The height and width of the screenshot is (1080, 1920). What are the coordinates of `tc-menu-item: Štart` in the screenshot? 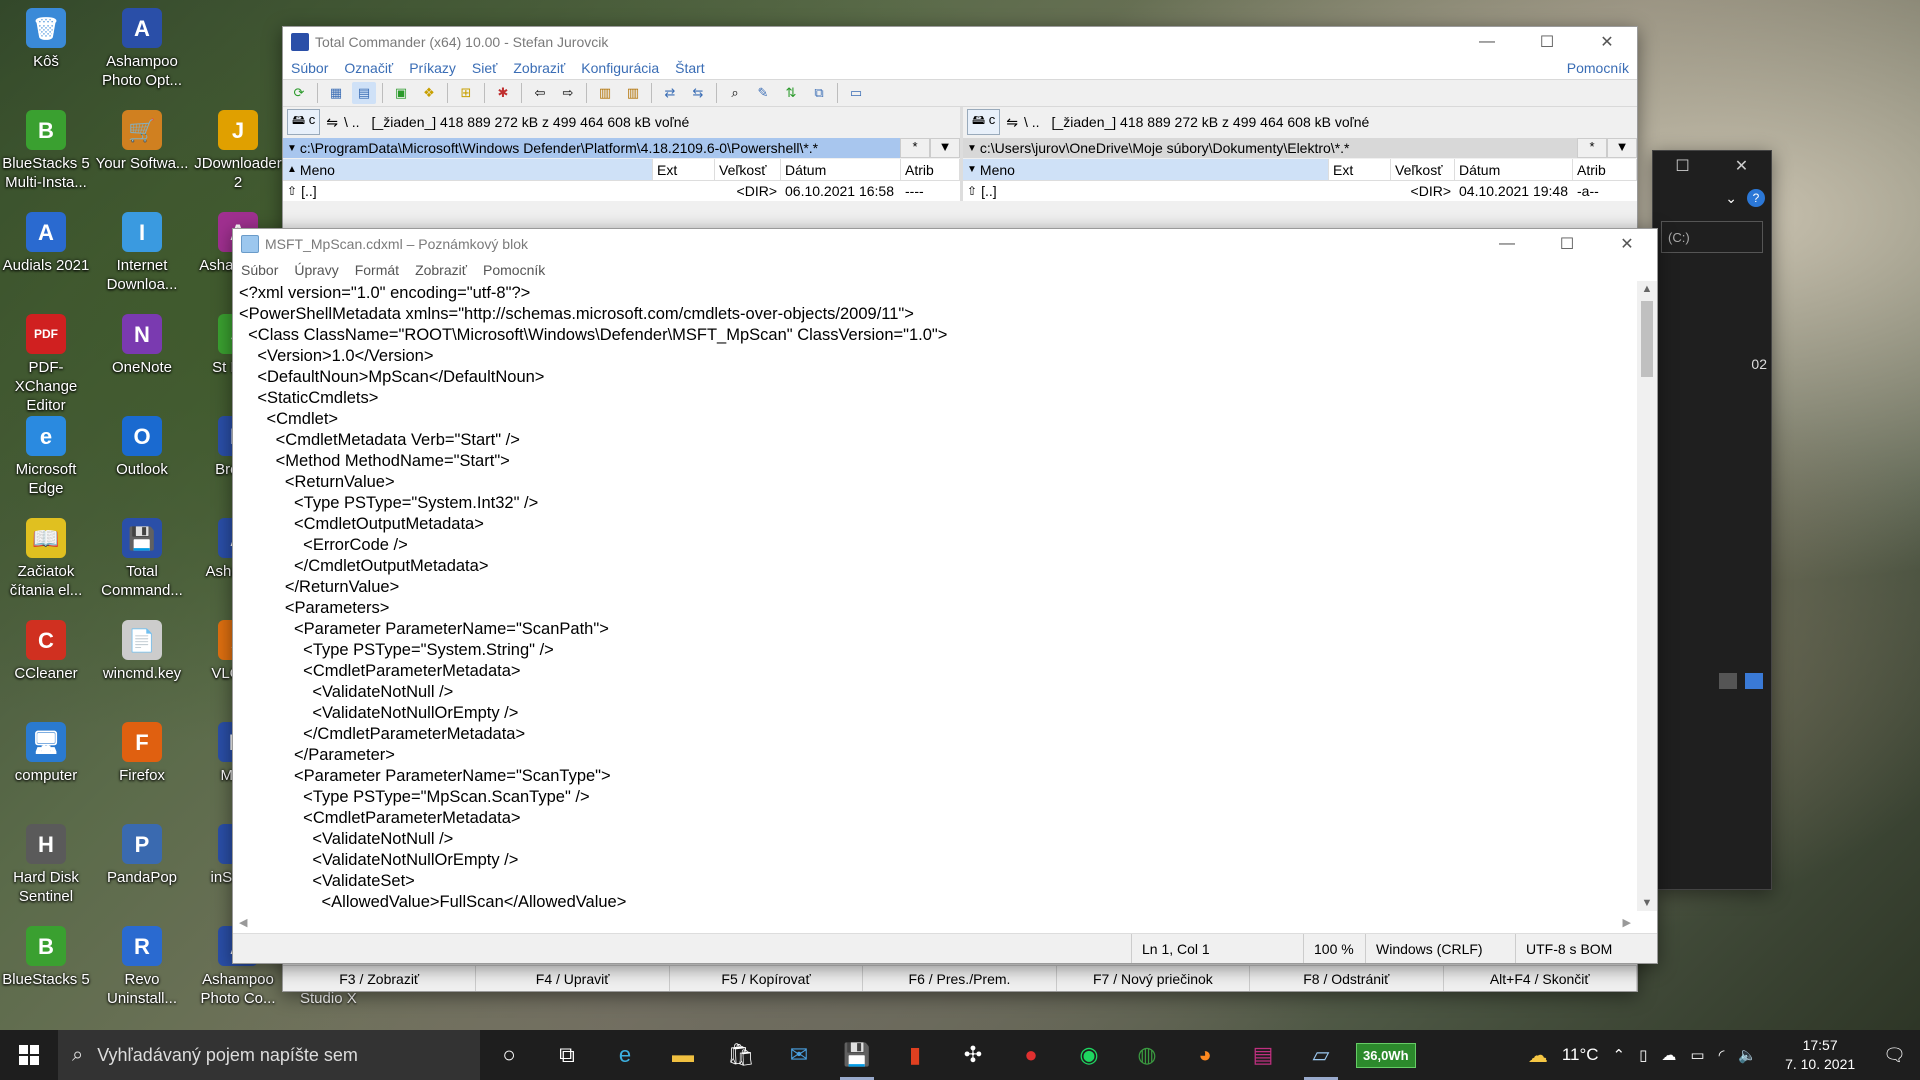 It's located at (690, 68).